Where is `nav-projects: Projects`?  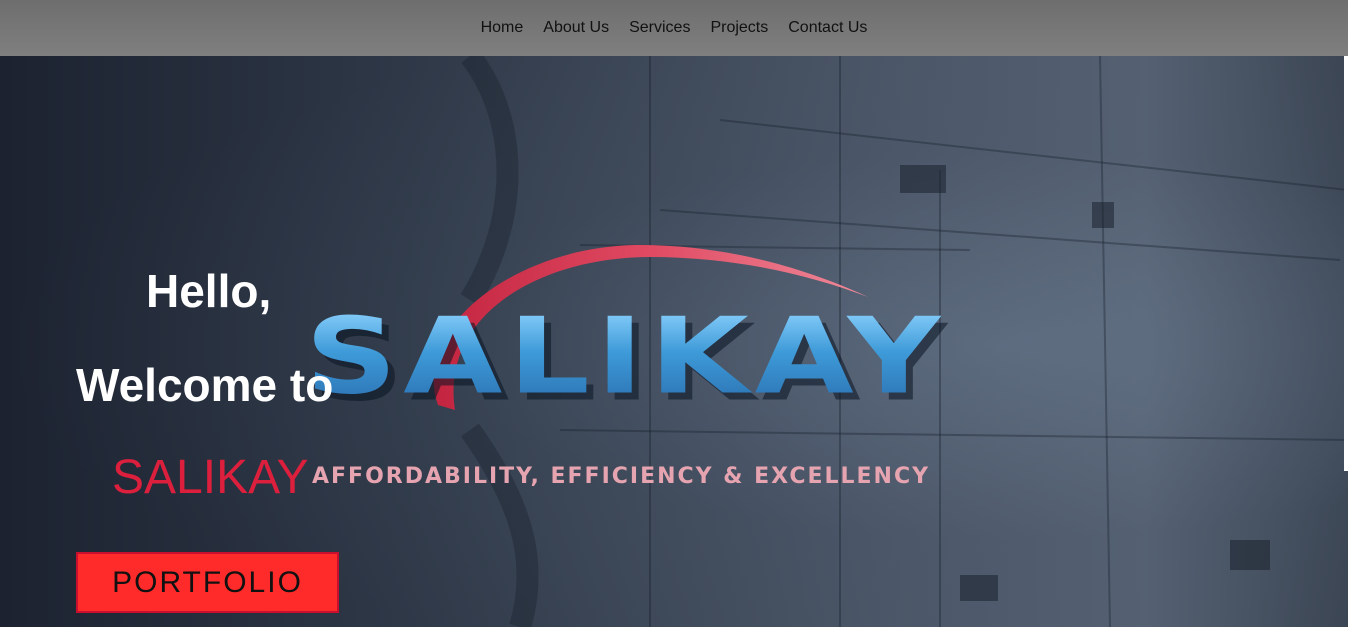
nav-projects: Projects is located at coordinates (739, 28).